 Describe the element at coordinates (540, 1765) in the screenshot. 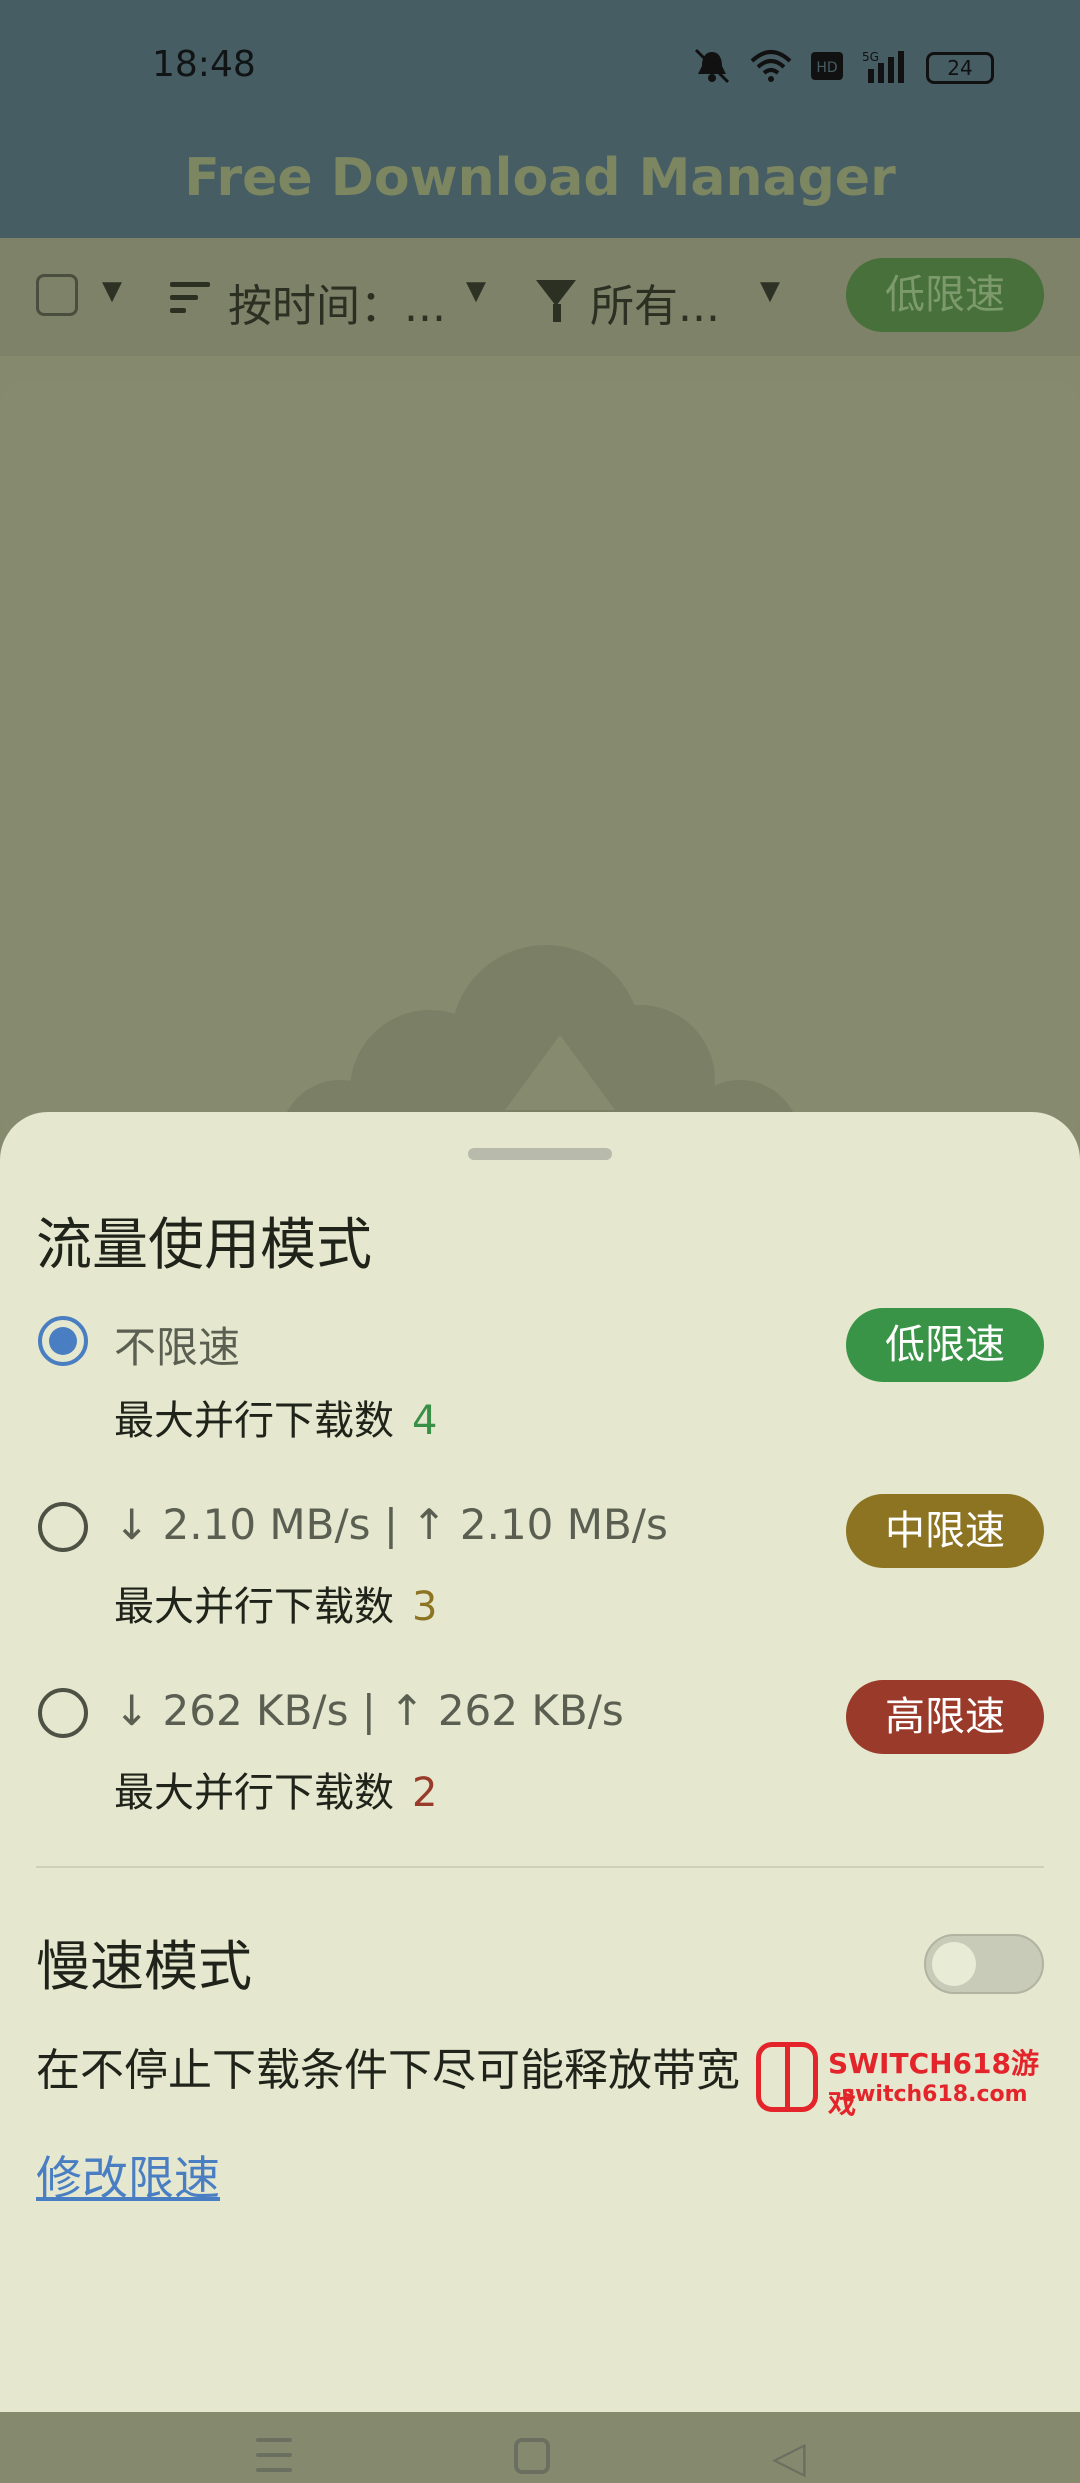

I see `traffic-option-high: ↓ 262 KB/s | ↑ 262 KB/s 最大并行下载数 2 高限速` at that location.